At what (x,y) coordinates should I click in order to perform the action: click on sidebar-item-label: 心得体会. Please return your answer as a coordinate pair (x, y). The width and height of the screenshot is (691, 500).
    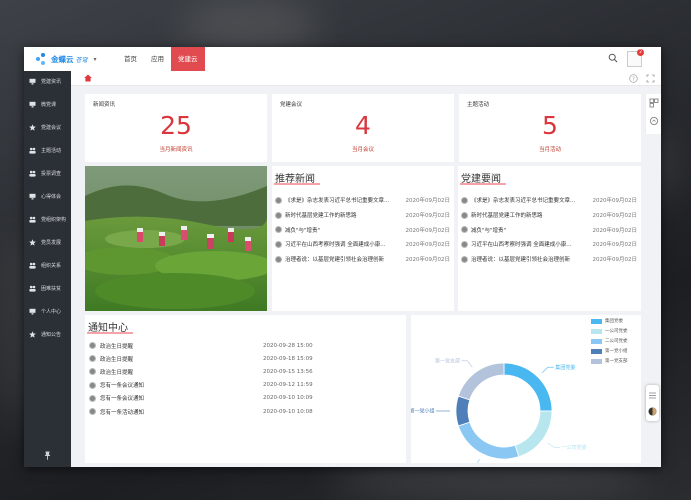
    Looking at the image, I should click on (51, 196).